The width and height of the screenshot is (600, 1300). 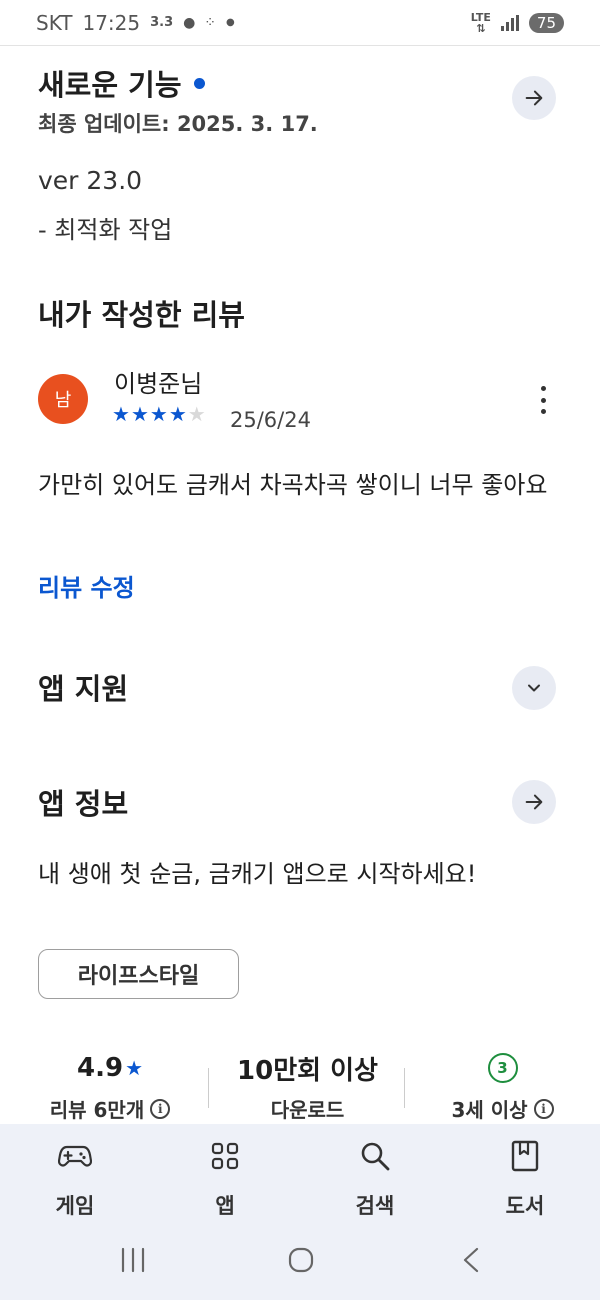 What do you see at coordinates (75, 1156) in the screenshot?
I see `gamepad-icon` at bounding box center [75, 1156].